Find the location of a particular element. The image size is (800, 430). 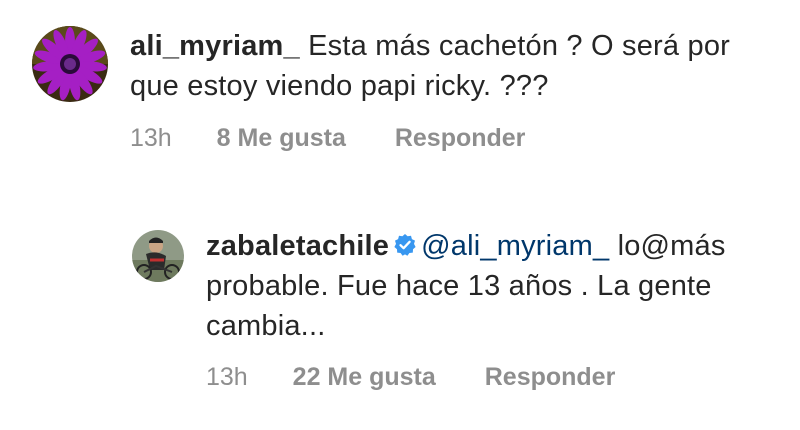

comment-meta: 13h 22 Me gusta Responder is located at coordinates (410, 377).